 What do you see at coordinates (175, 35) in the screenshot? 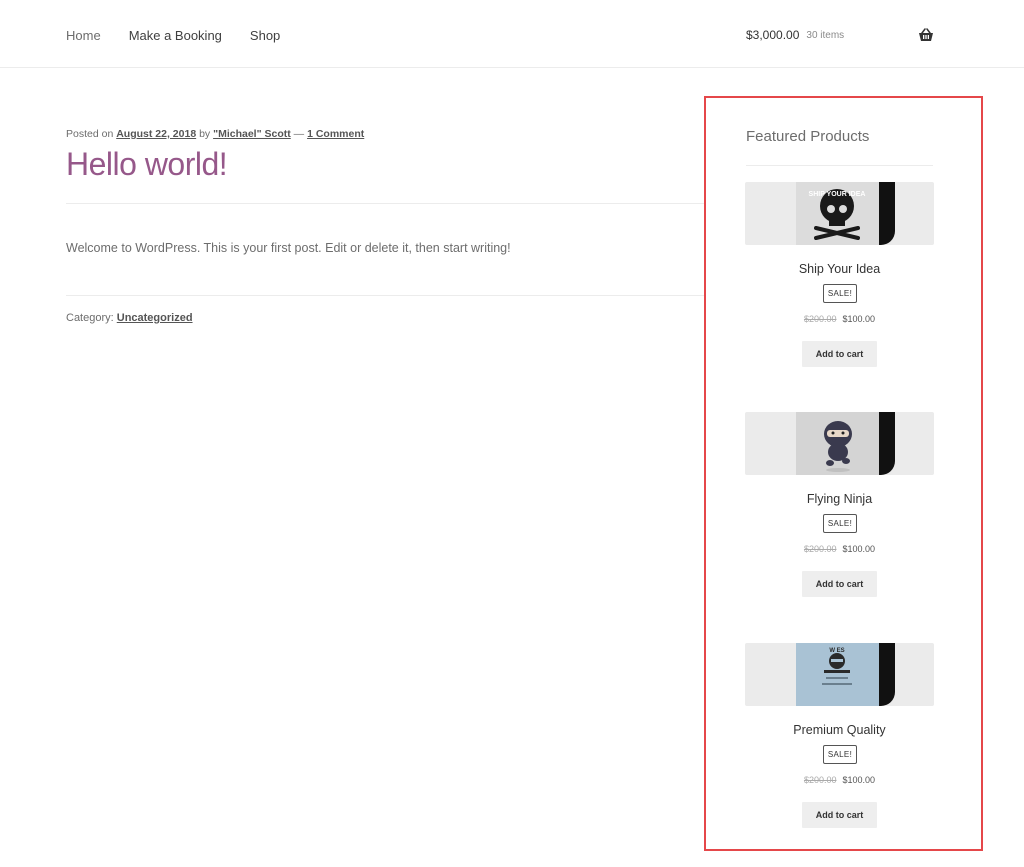
I see `nav-item-make-a-booking: Make a Booking` at bounding box center [175, 35].